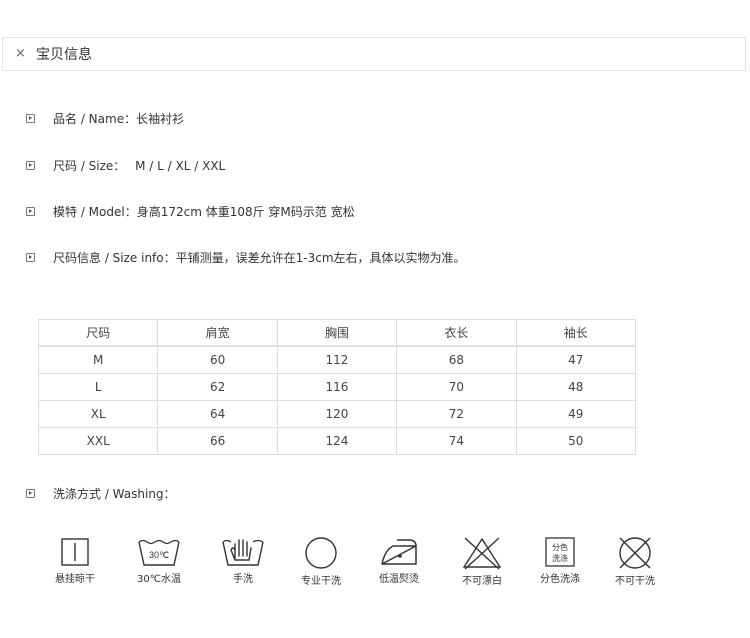 The image size is (750, 638). I want to click on no-dry-clean-icon, so click(635, 553).